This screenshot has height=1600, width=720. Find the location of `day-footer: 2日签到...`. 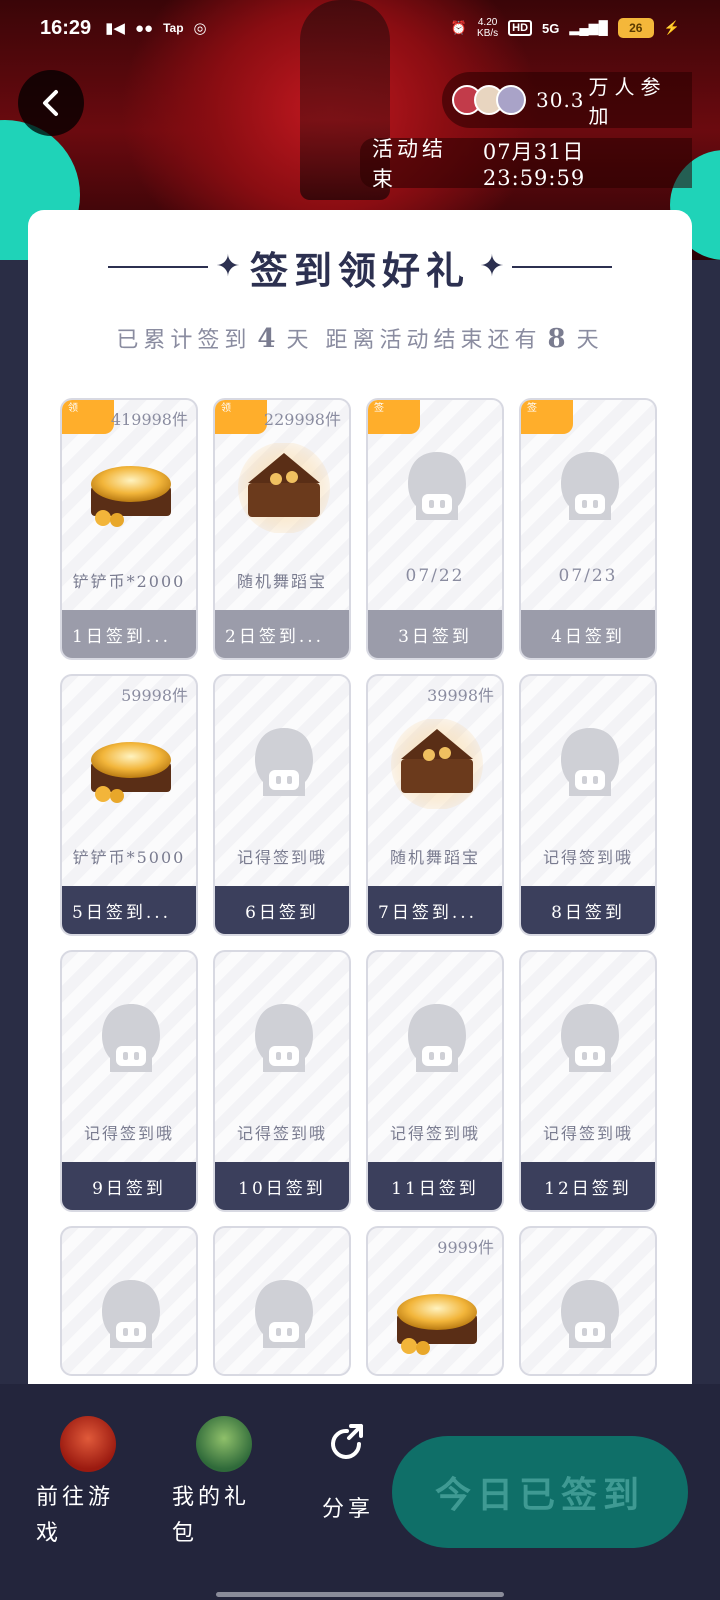

day-footer: 2日签到... is located at coordinates (282, 634).